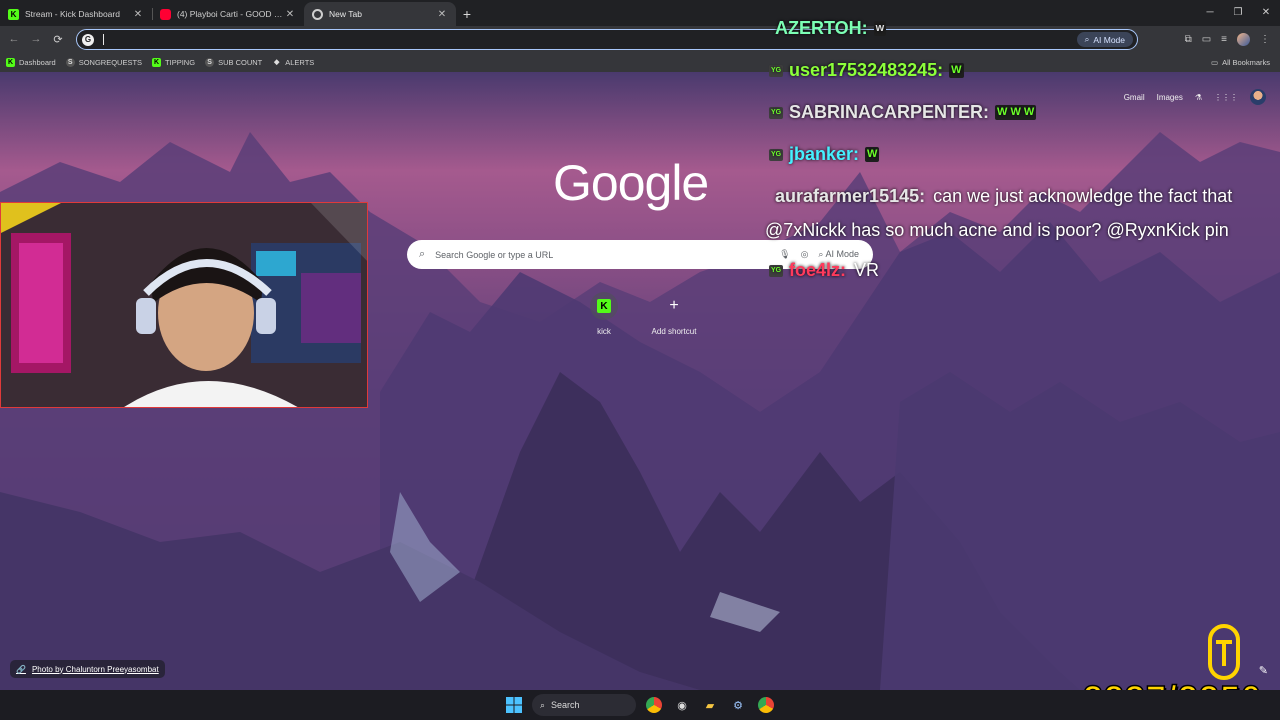  I want to click on camera-lens-icon: ◎, so click(805, 254).